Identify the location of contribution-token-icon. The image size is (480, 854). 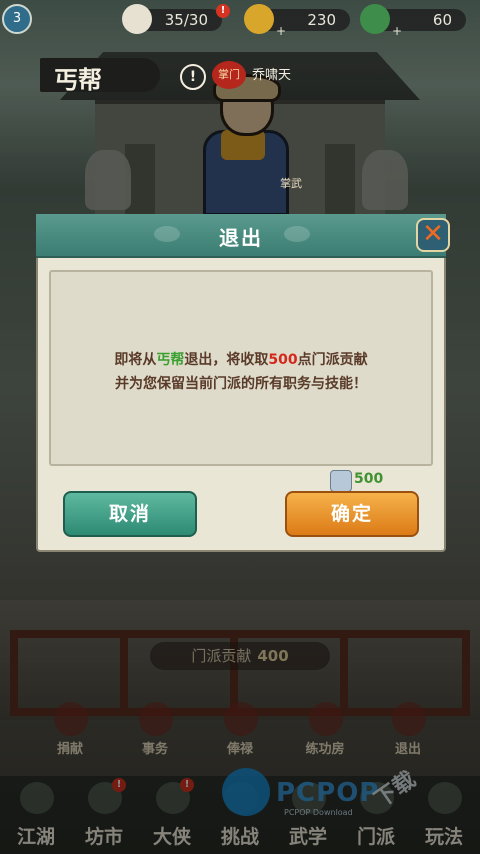
(341, 481).